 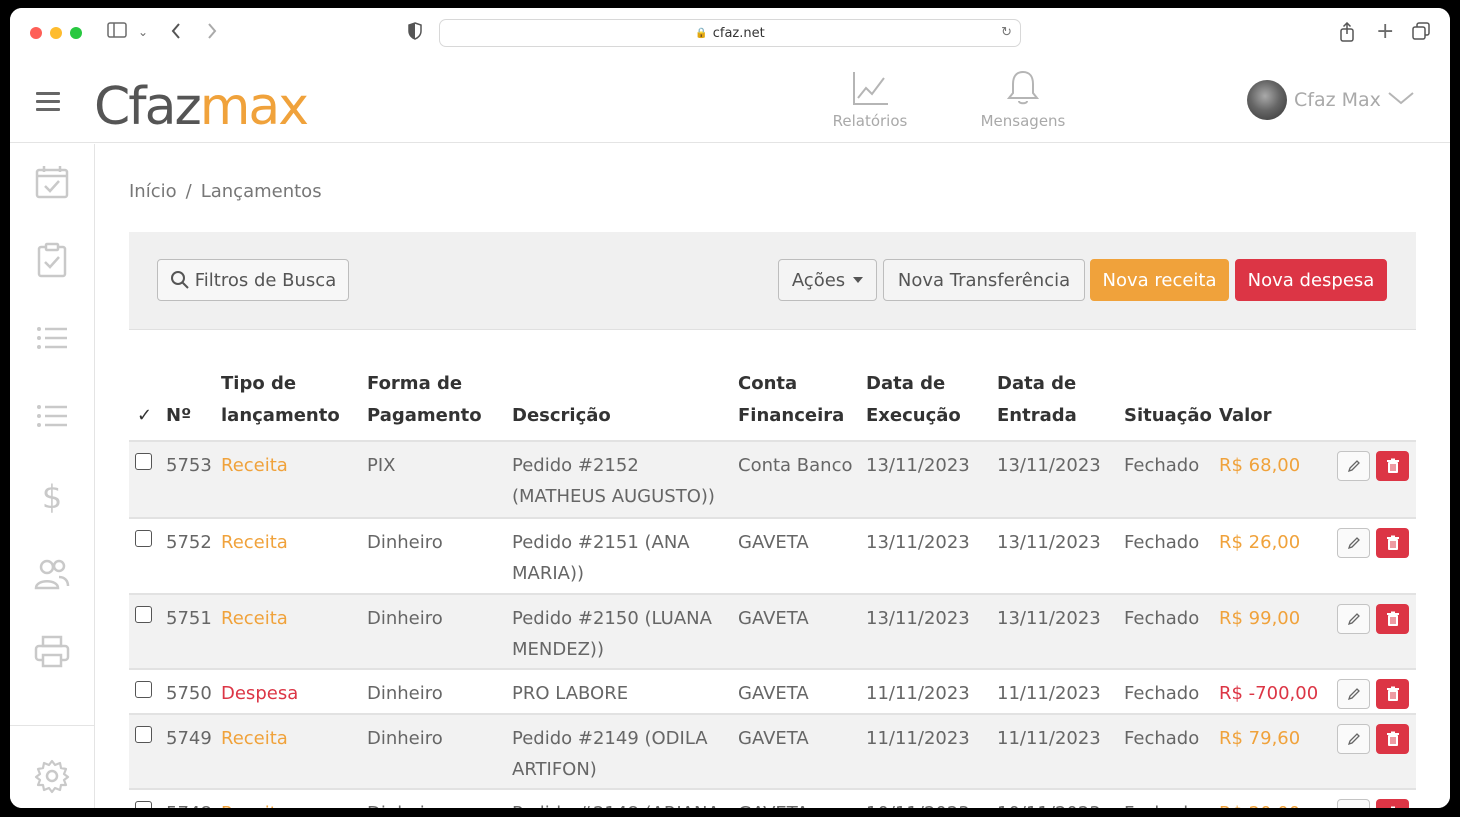 What do you see at coordinates (178, 416) in the screenshot?
I see `col-number: Nº` at bounding box center [178, 416].